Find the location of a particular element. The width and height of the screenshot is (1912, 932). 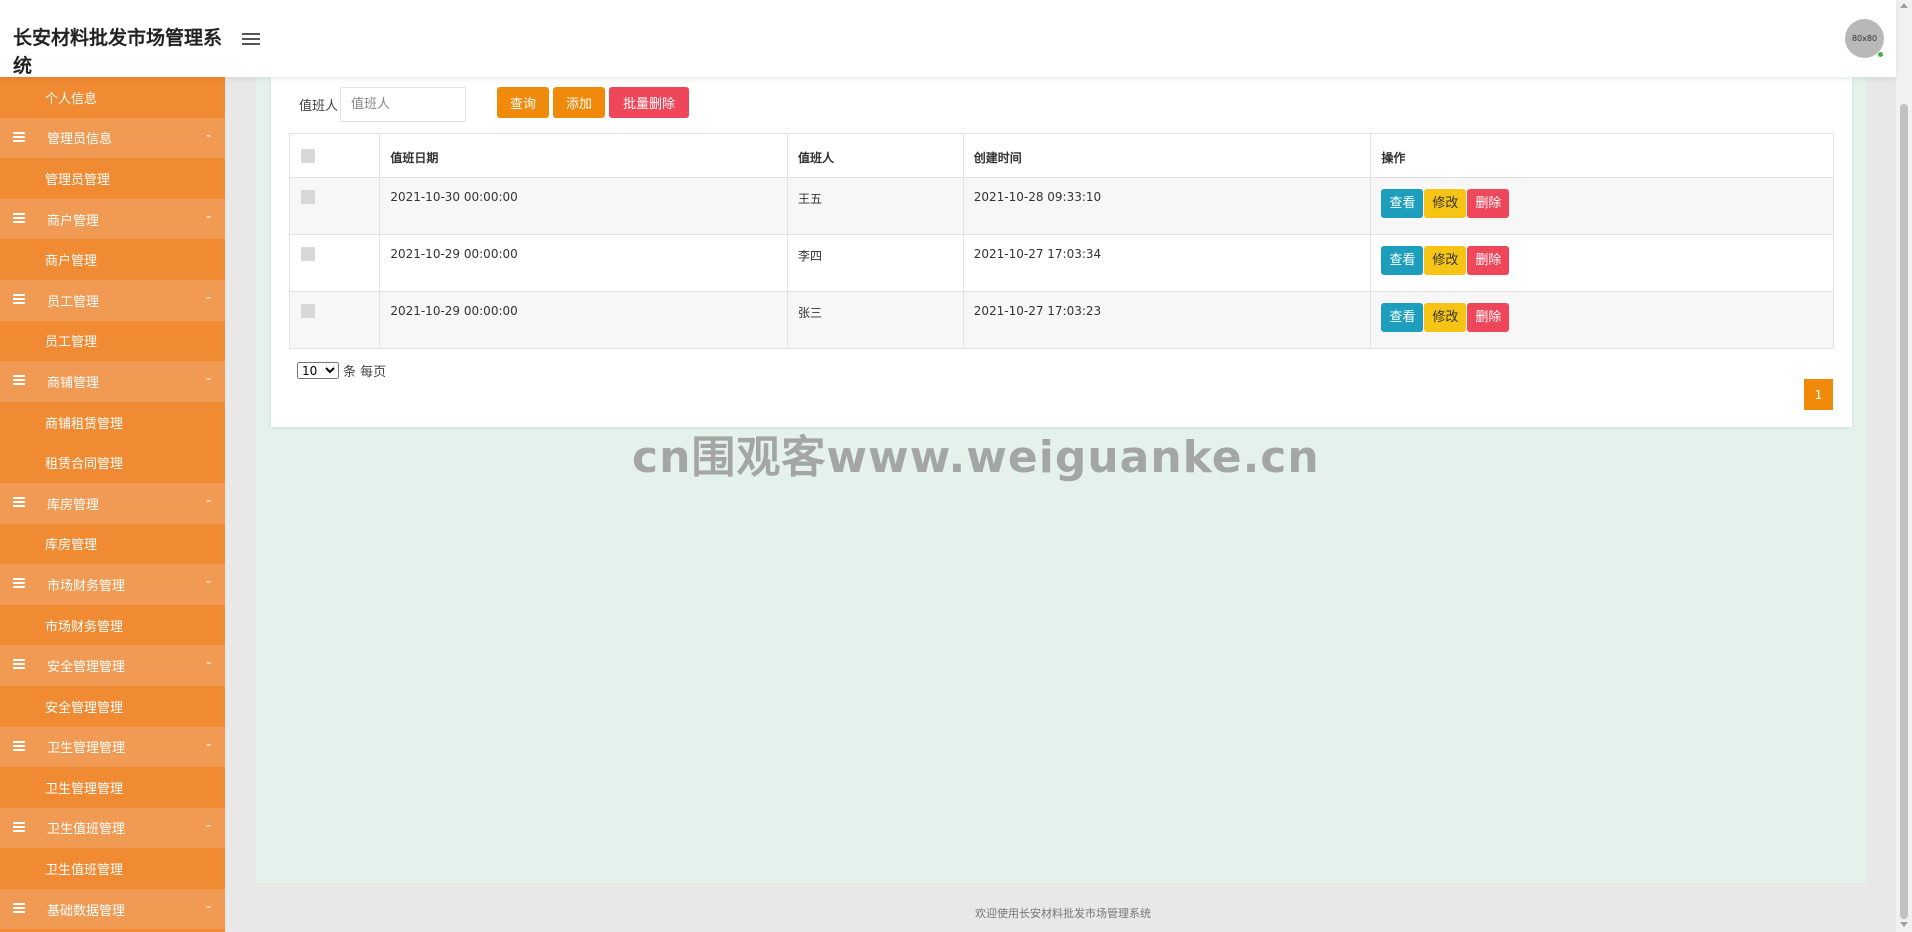

sidebar-group: 商铺管理 - is located at coordinates (112, 381).